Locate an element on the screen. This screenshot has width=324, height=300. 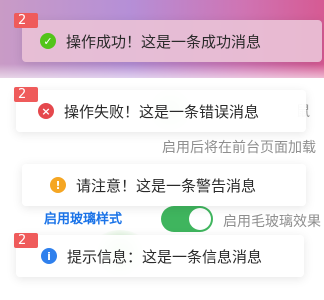
glass-style-description: 启用毛玻璃效果 is located at coordinates (272, 222).